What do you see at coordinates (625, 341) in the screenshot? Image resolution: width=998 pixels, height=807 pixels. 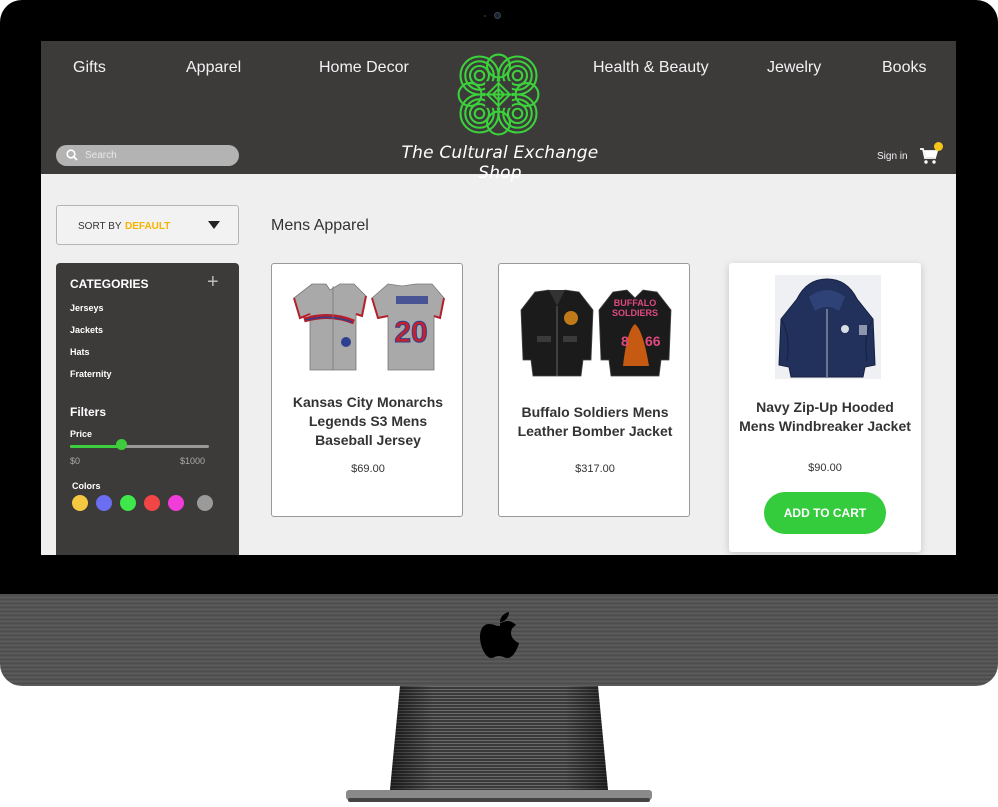 I see `svg-text: 8` at bounding box center [625, 341].